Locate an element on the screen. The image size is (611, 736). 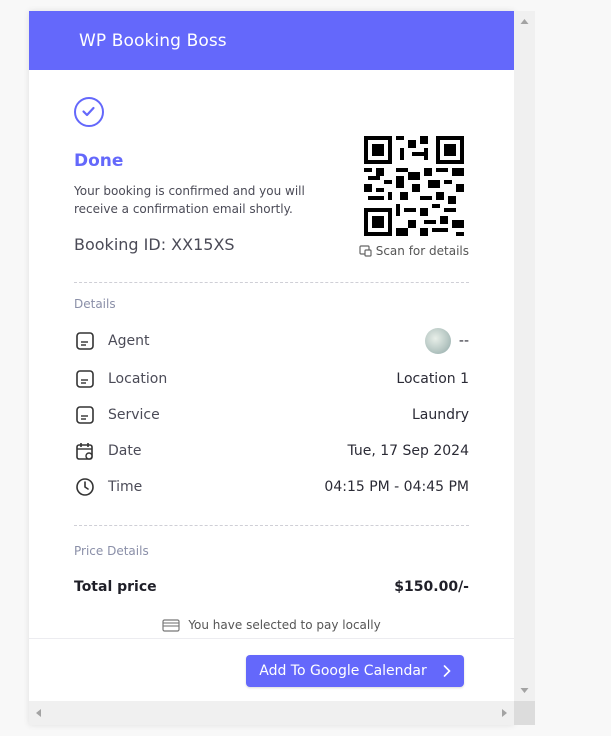
date-value: Tue, 17 Sep 2024 is located at coordinates (408, 451).